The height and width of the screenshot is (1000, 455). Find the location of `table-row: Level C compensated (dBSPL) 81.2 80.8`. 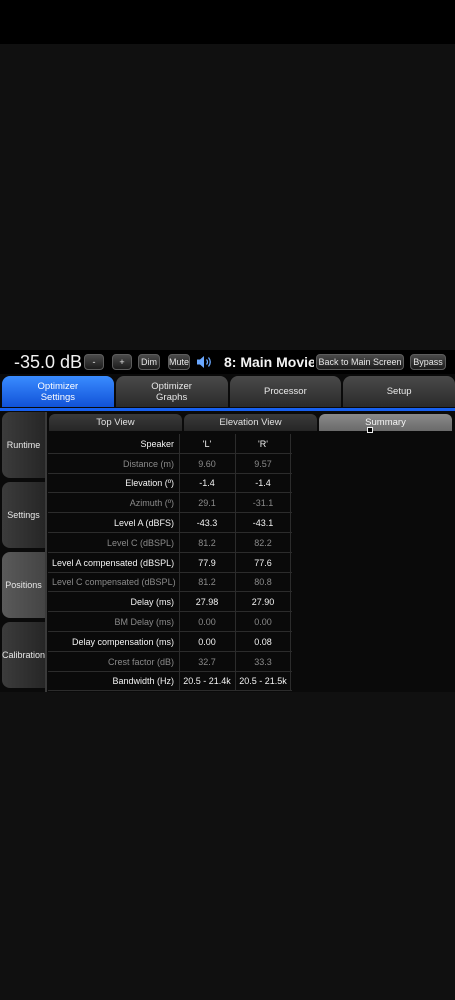

table-row: Level C compensated (dBSPL) 81.2 80.8 is located at coordinates (170, 582).